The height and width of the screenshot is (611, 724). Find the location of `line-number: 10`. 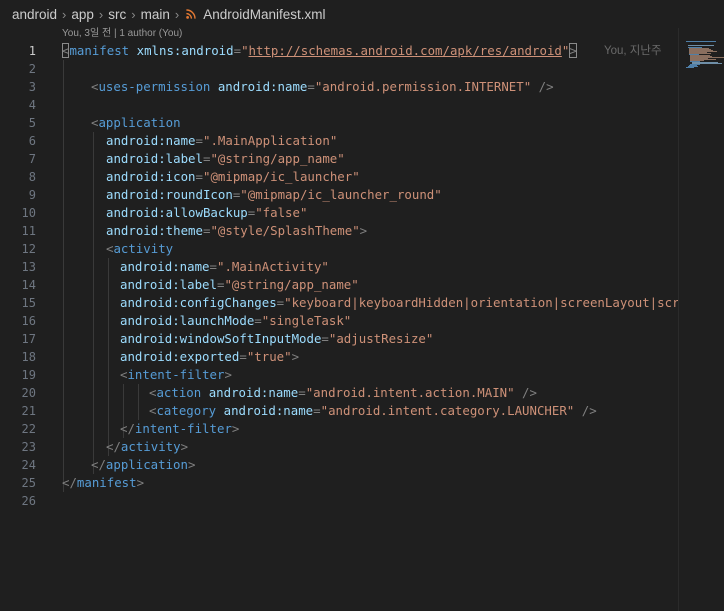

line-number: 10 is located at coordinates (28, 213).